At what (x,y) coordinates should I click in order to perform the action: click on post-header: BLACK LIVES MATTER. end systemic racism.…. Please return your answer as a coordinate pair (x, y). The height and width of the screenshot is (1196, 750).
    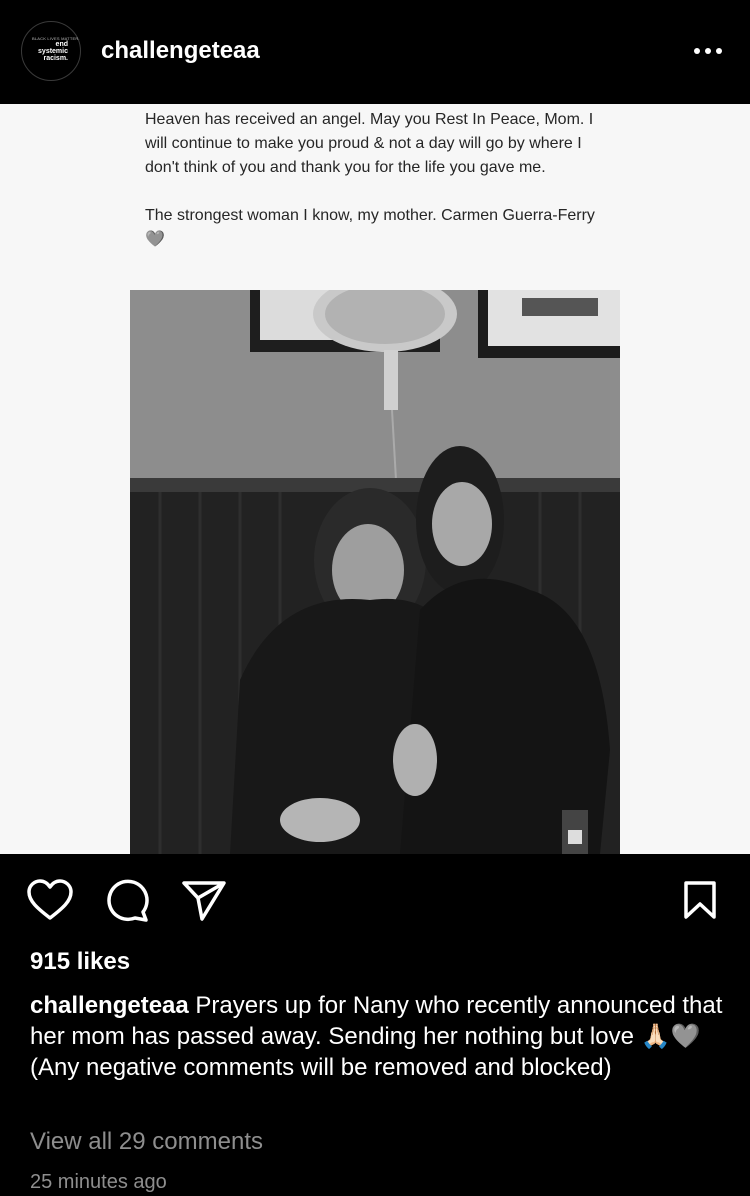
    Looking at the image, I should click on (375, 52).